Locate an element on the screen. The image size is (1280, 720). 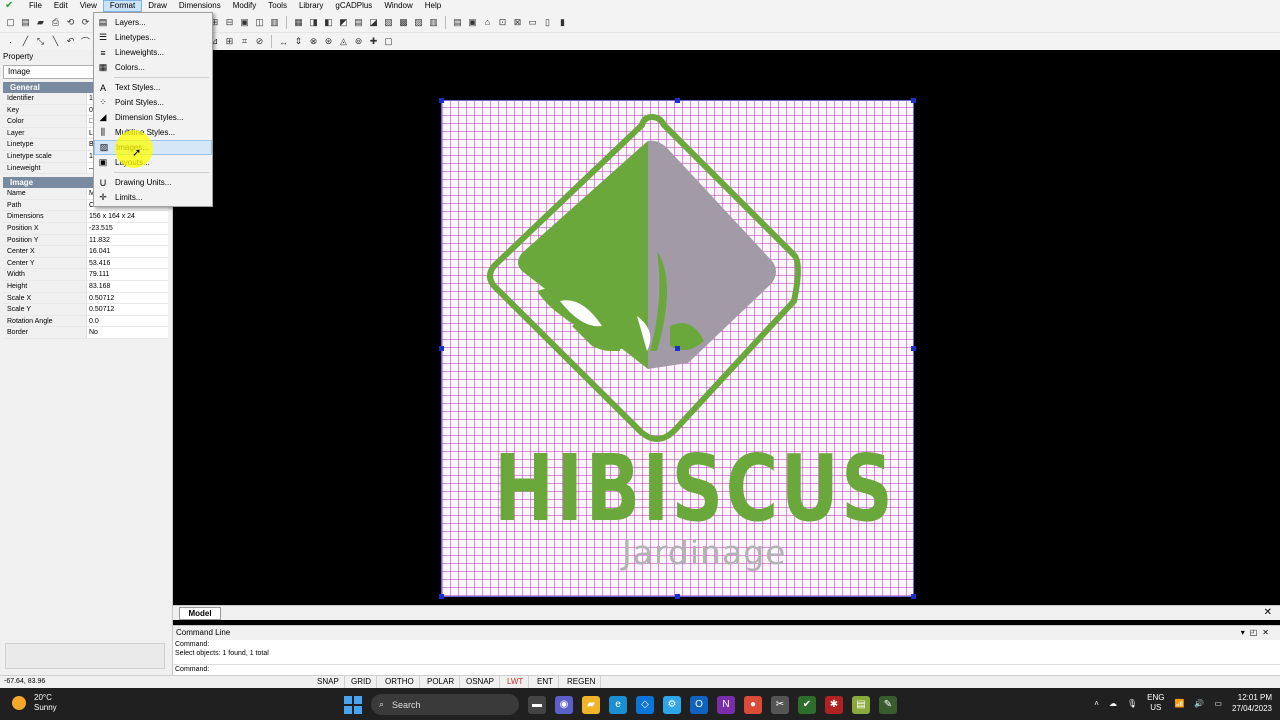
toolbar-tool-icon: ⊡ is located at coordinates (502, 22).